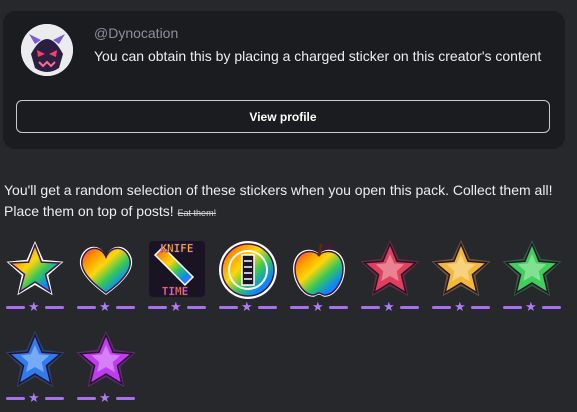 This screenshot has height=412, width=577. What do you see at coordinates (177, 269) in the screenshot?
I see `knife-time-icon: KNIFE TIME` at bounding box center [177, 269].